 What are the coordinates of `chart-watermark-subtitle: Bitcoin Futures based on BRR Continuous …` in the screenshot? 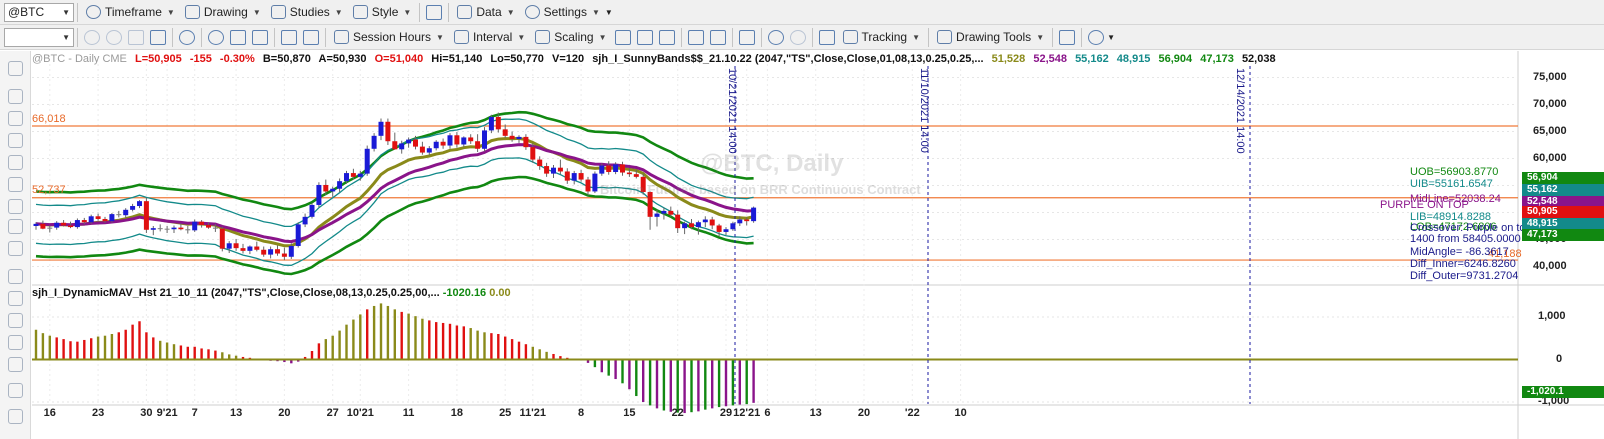 It's located at (760, 189).